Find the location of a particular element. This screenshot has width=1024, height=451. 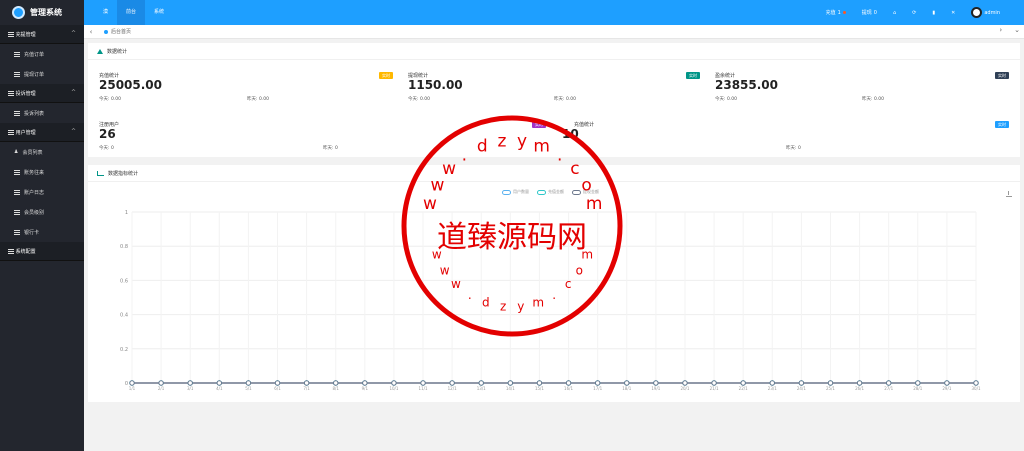

home-icon: ⌂ is located at coordinates (894, 13).